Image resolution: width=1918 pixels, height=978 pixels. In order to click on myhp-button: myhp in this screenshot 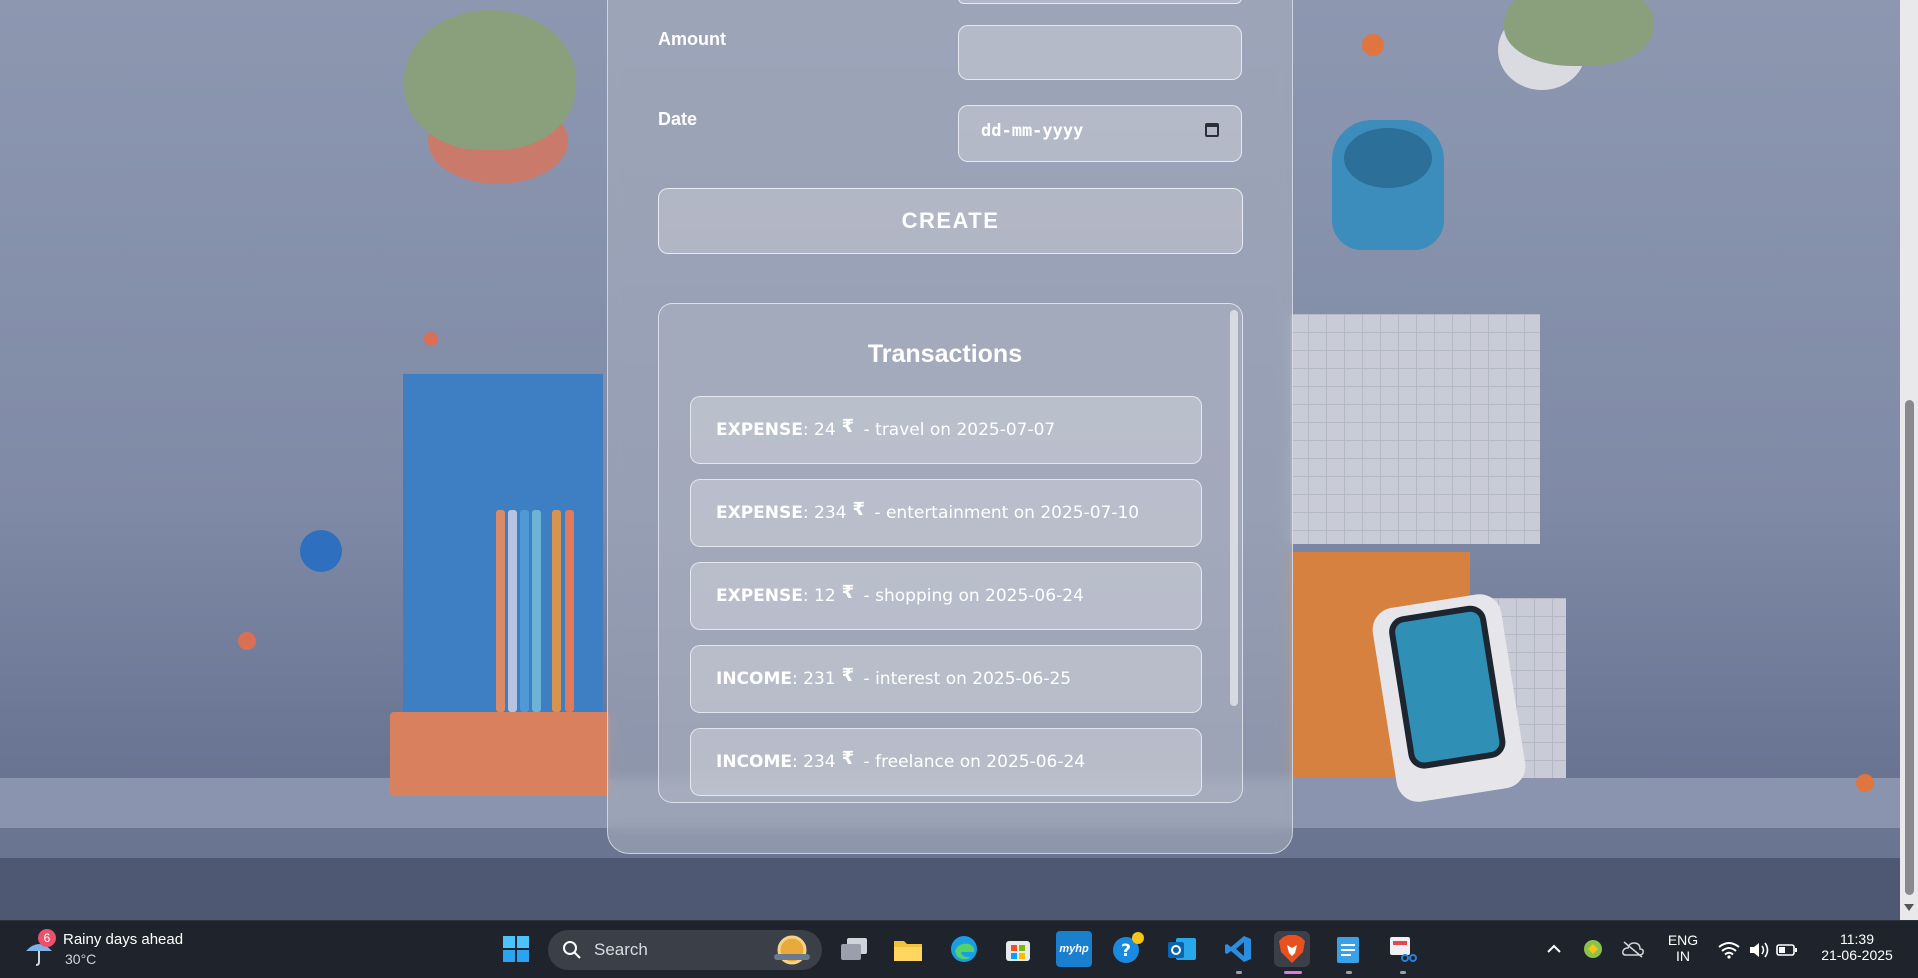, I will do `click(1074, 949)`.